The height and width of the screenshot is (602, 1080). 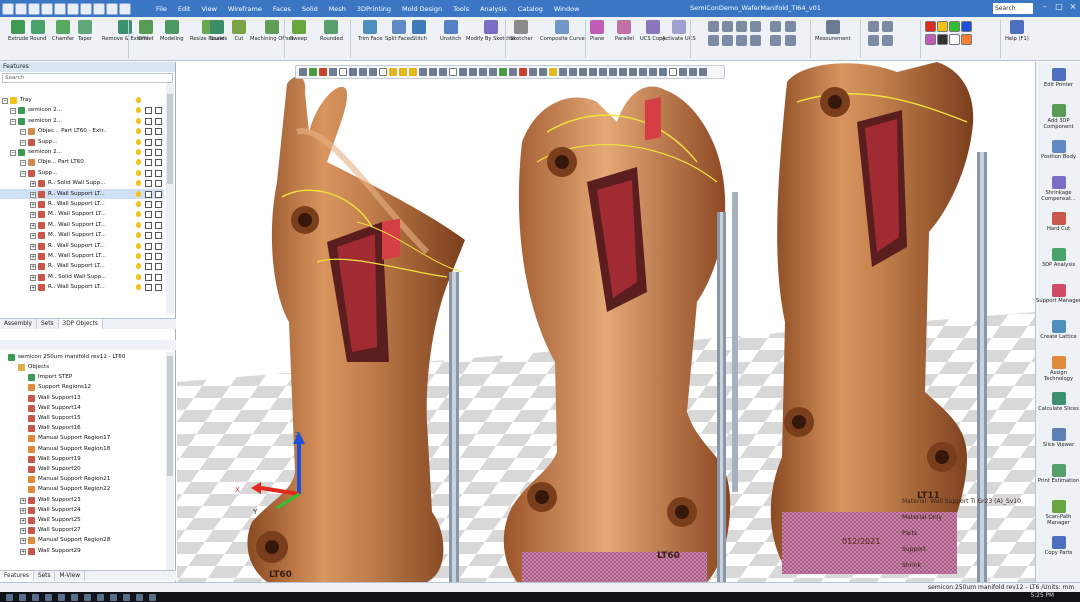 I want to click on feature-tree-scrollbar, so click(x=170, y=199).